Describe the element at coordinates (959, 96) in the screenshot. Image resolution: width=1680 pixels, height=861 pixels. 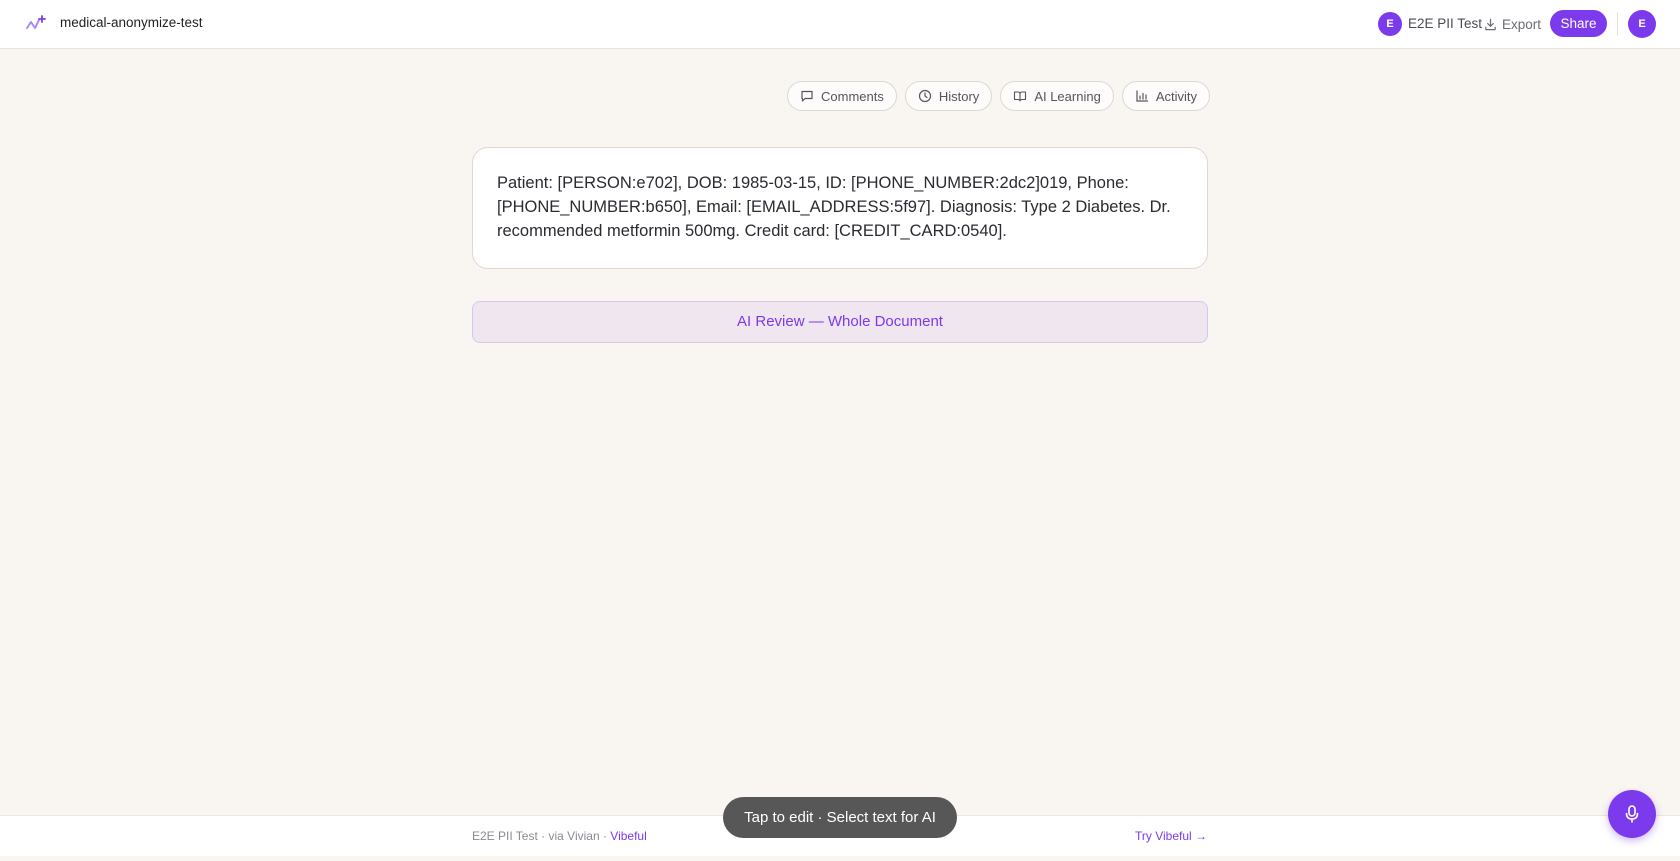
I see `history-label: History` at that location.